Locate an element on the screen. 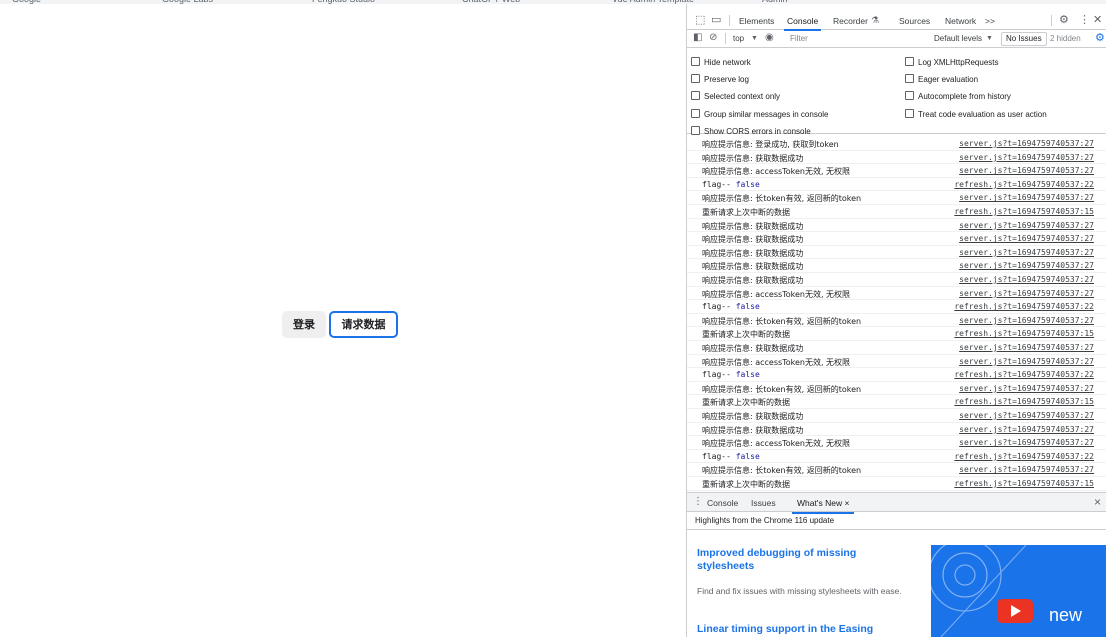 The width and height of the screenshot is (1106, 637). more-tabs-button: >> is located at coordinates (990, 21).